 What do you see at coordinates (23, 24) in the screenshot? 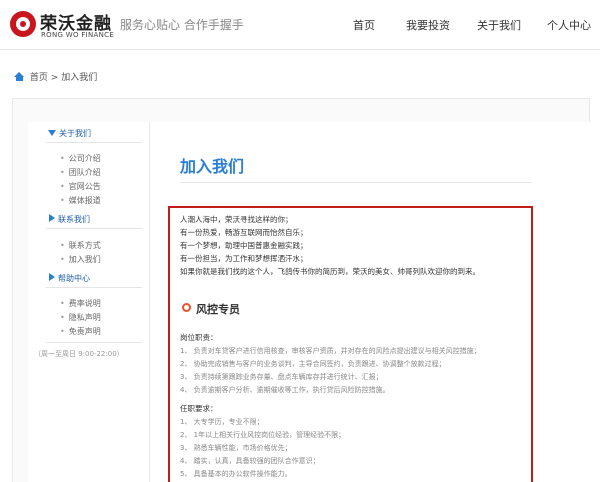
I see `logo-mark-icon` at bounding box center [23, 24].